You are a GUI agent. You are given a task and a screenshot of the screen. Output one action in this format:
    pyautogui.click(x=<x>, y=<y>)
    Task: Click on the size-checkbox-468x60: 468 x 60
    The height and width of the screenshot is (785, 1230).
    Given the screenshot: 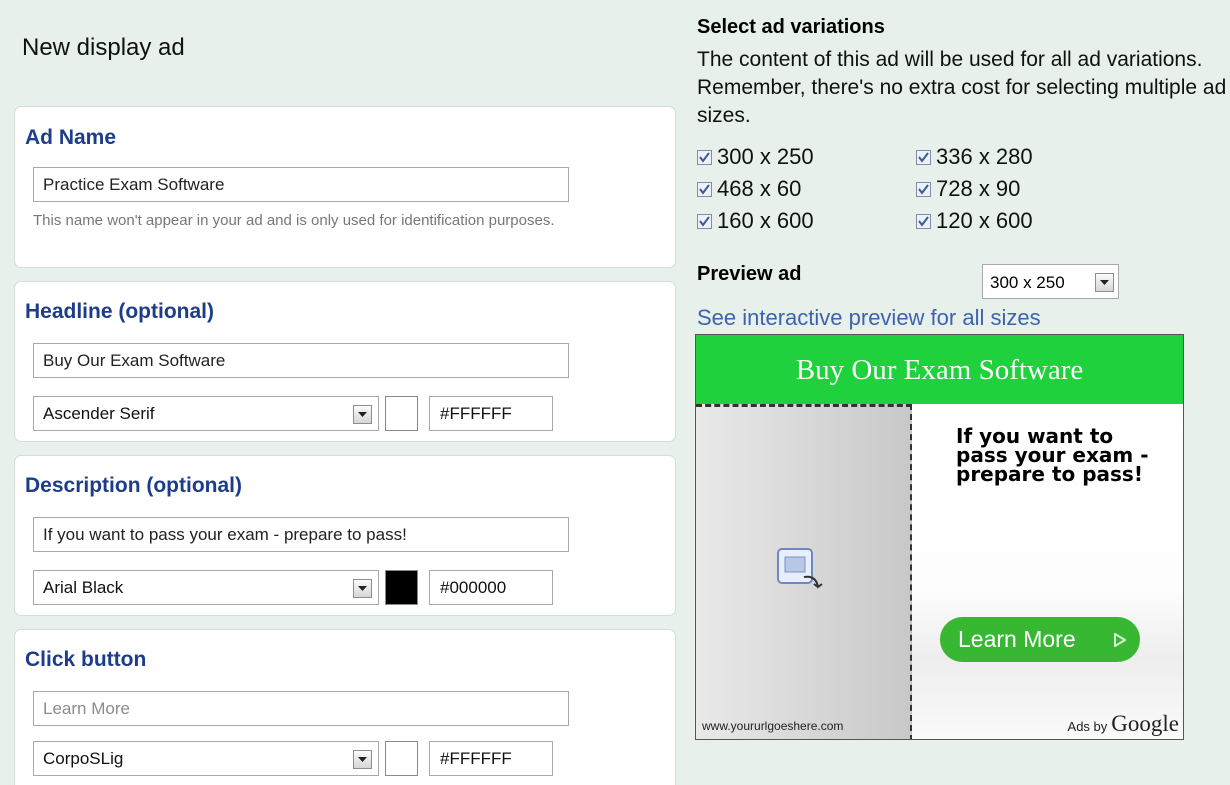 What is the action you would take?
    pyautogui.click(x=749, y=189)
    